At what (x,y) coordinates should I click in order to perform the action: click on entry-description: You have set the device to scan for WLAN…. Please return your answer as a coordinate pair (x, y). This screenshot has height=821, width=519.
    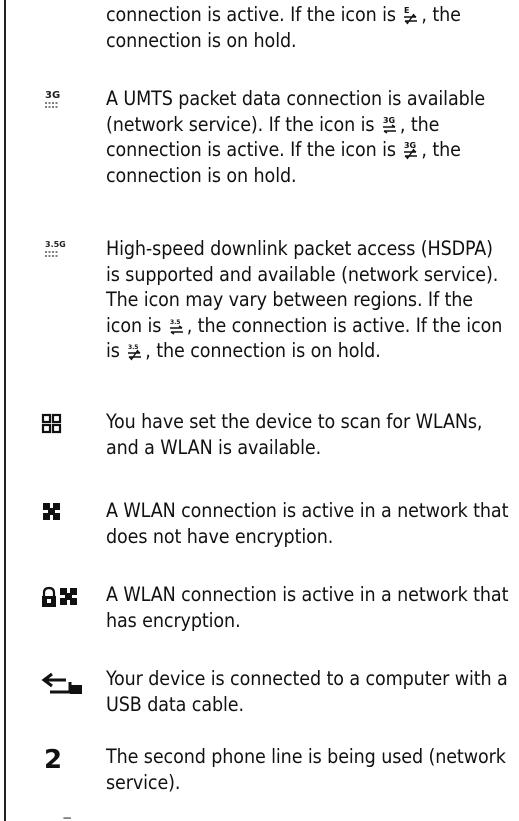
    Looking at the image, I should click on (309, 434).